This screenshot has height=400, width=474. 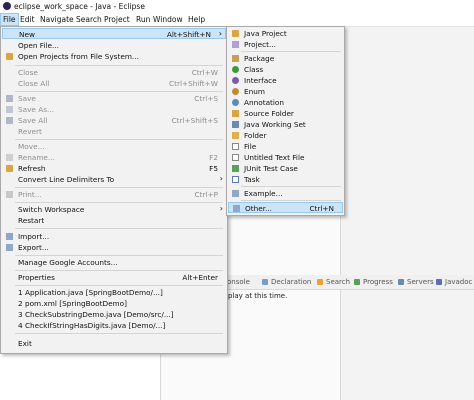 I want to click on menu-edit: Edit, so click(x=27, y=19).